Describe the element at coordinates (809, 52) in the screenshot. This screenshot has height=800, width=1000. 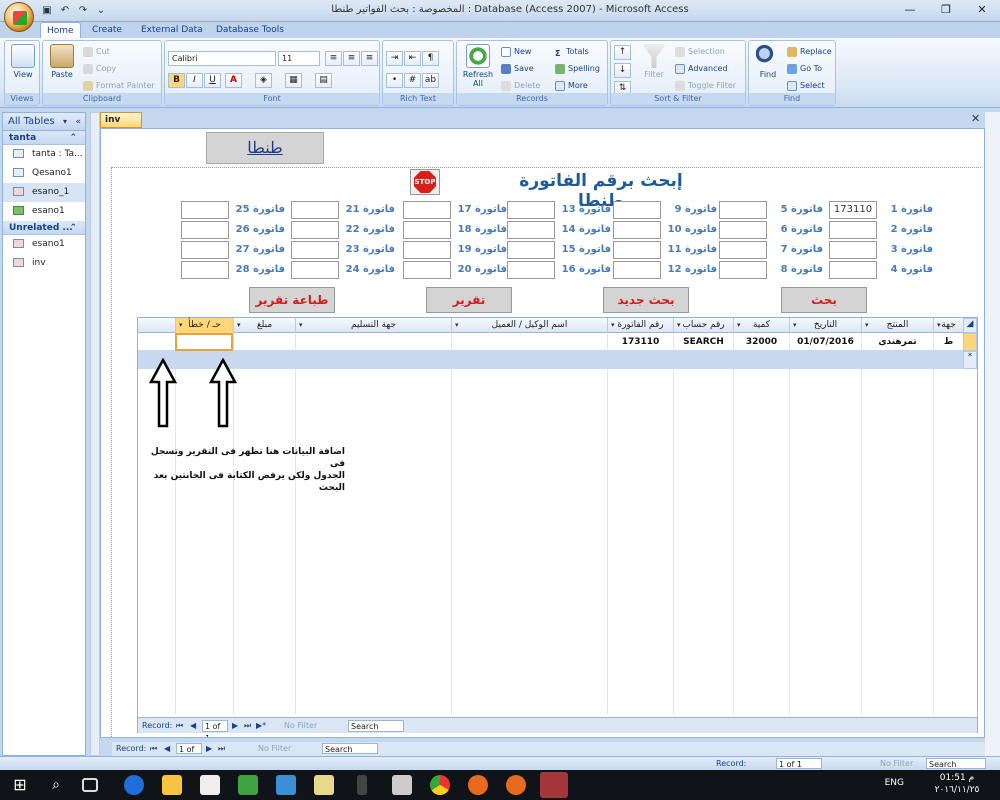
I see `replace-button: Replace` at that location.